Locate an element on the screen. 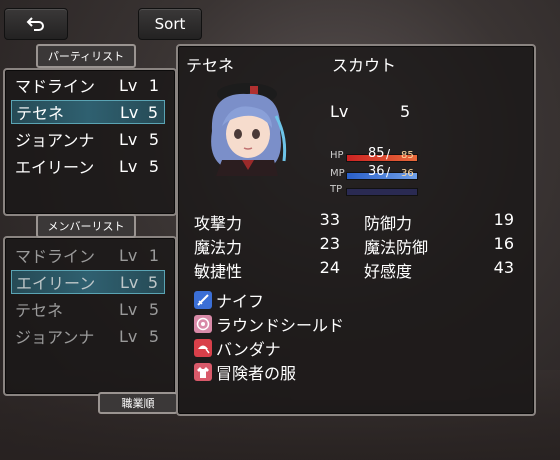 Image resolution: width=560 pixels, height=460 pixels. member-row-0: マドライン Lv 1 is located at coordinates (88, 255).